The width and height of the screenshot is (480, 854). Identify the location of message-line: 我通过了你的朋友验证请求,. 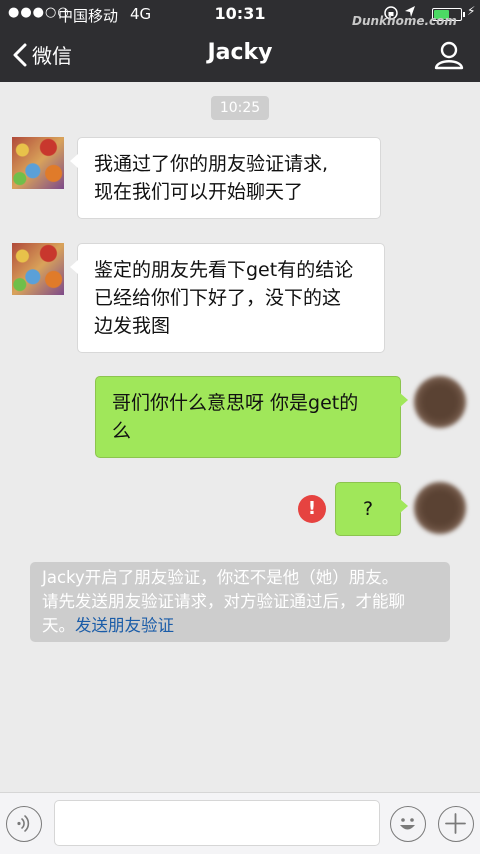
(211, 164).